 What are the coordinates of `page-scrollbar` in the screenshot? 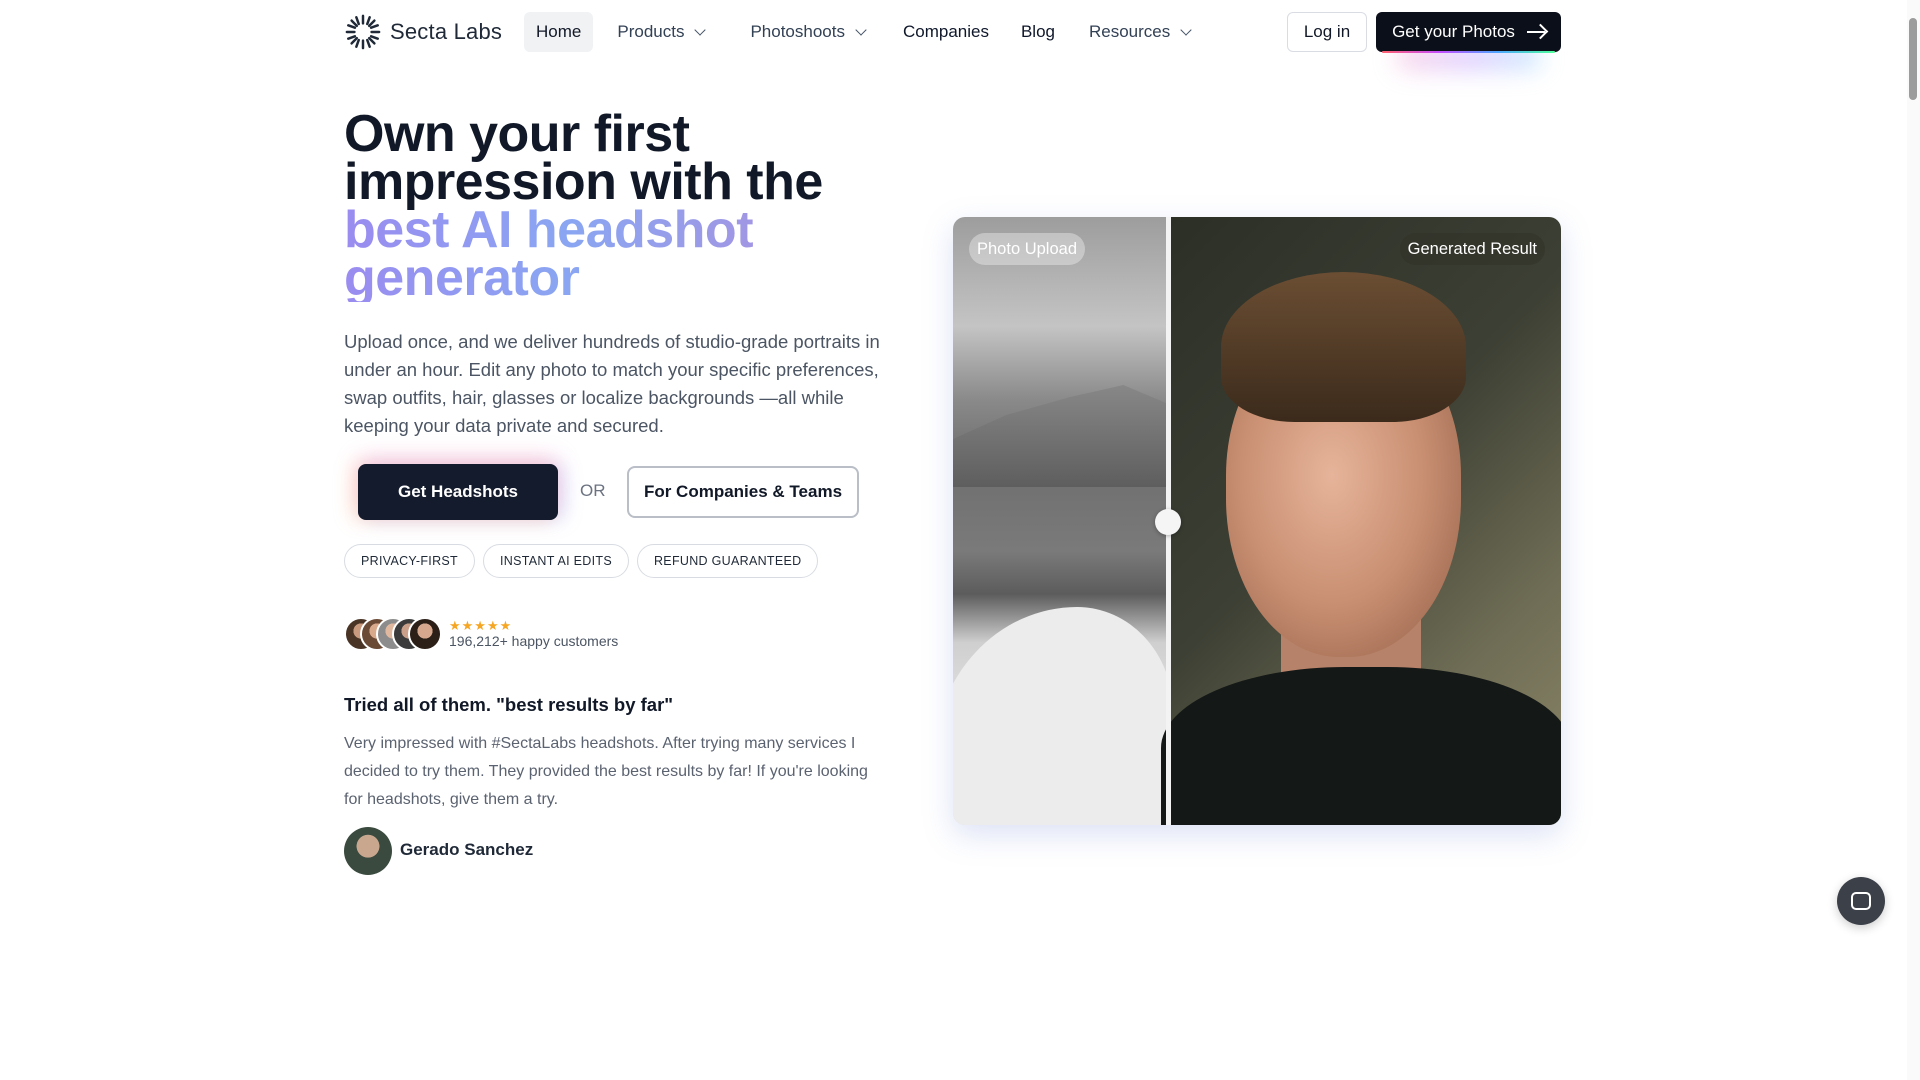 It's located at (1913, 540).